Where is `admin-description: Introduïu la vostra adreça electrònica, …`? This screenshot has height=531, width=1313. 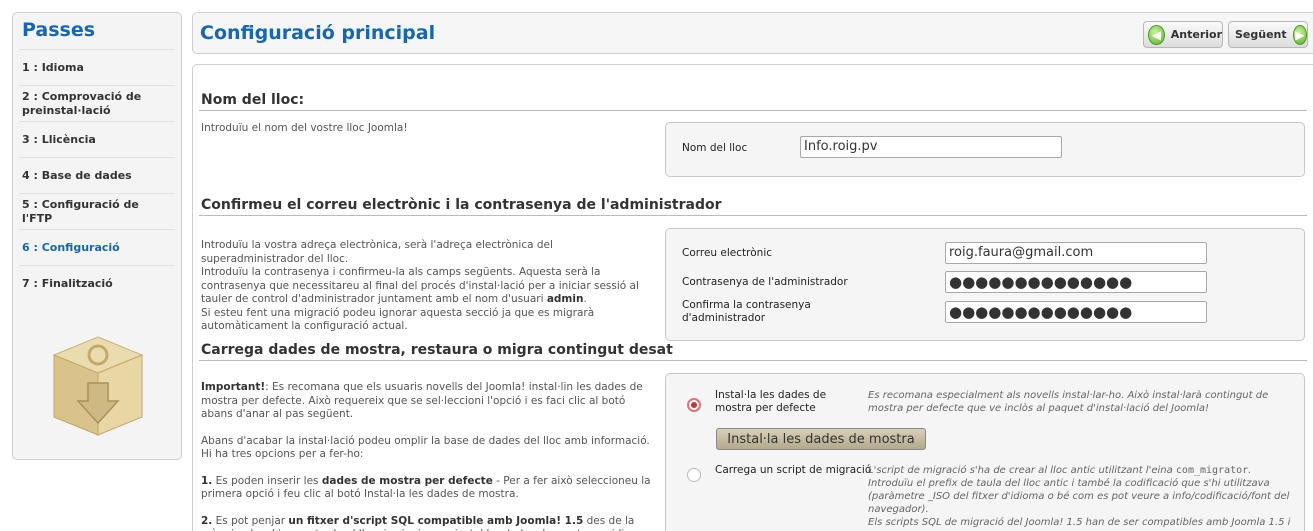
admin-description: Introduïu la vostra adreça electrònica, … is located at coordinates (428, 286).